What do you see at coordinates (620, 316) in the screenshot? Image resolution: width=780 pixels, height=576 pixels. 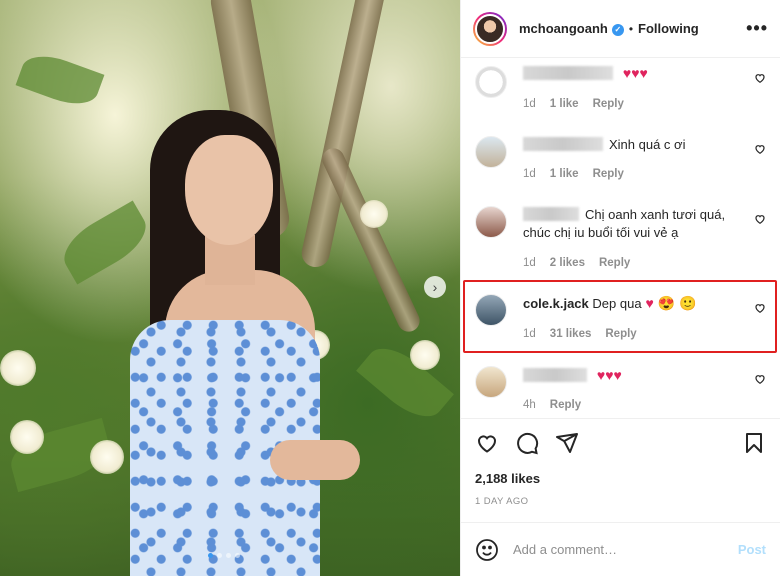 I see `highlight-box` at bounding box center [620, 316].